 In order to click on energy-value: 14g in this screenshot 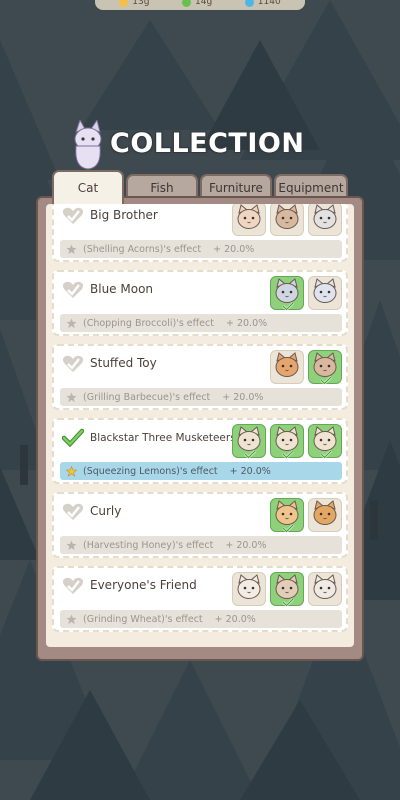, I will do `click(204, 3)`.